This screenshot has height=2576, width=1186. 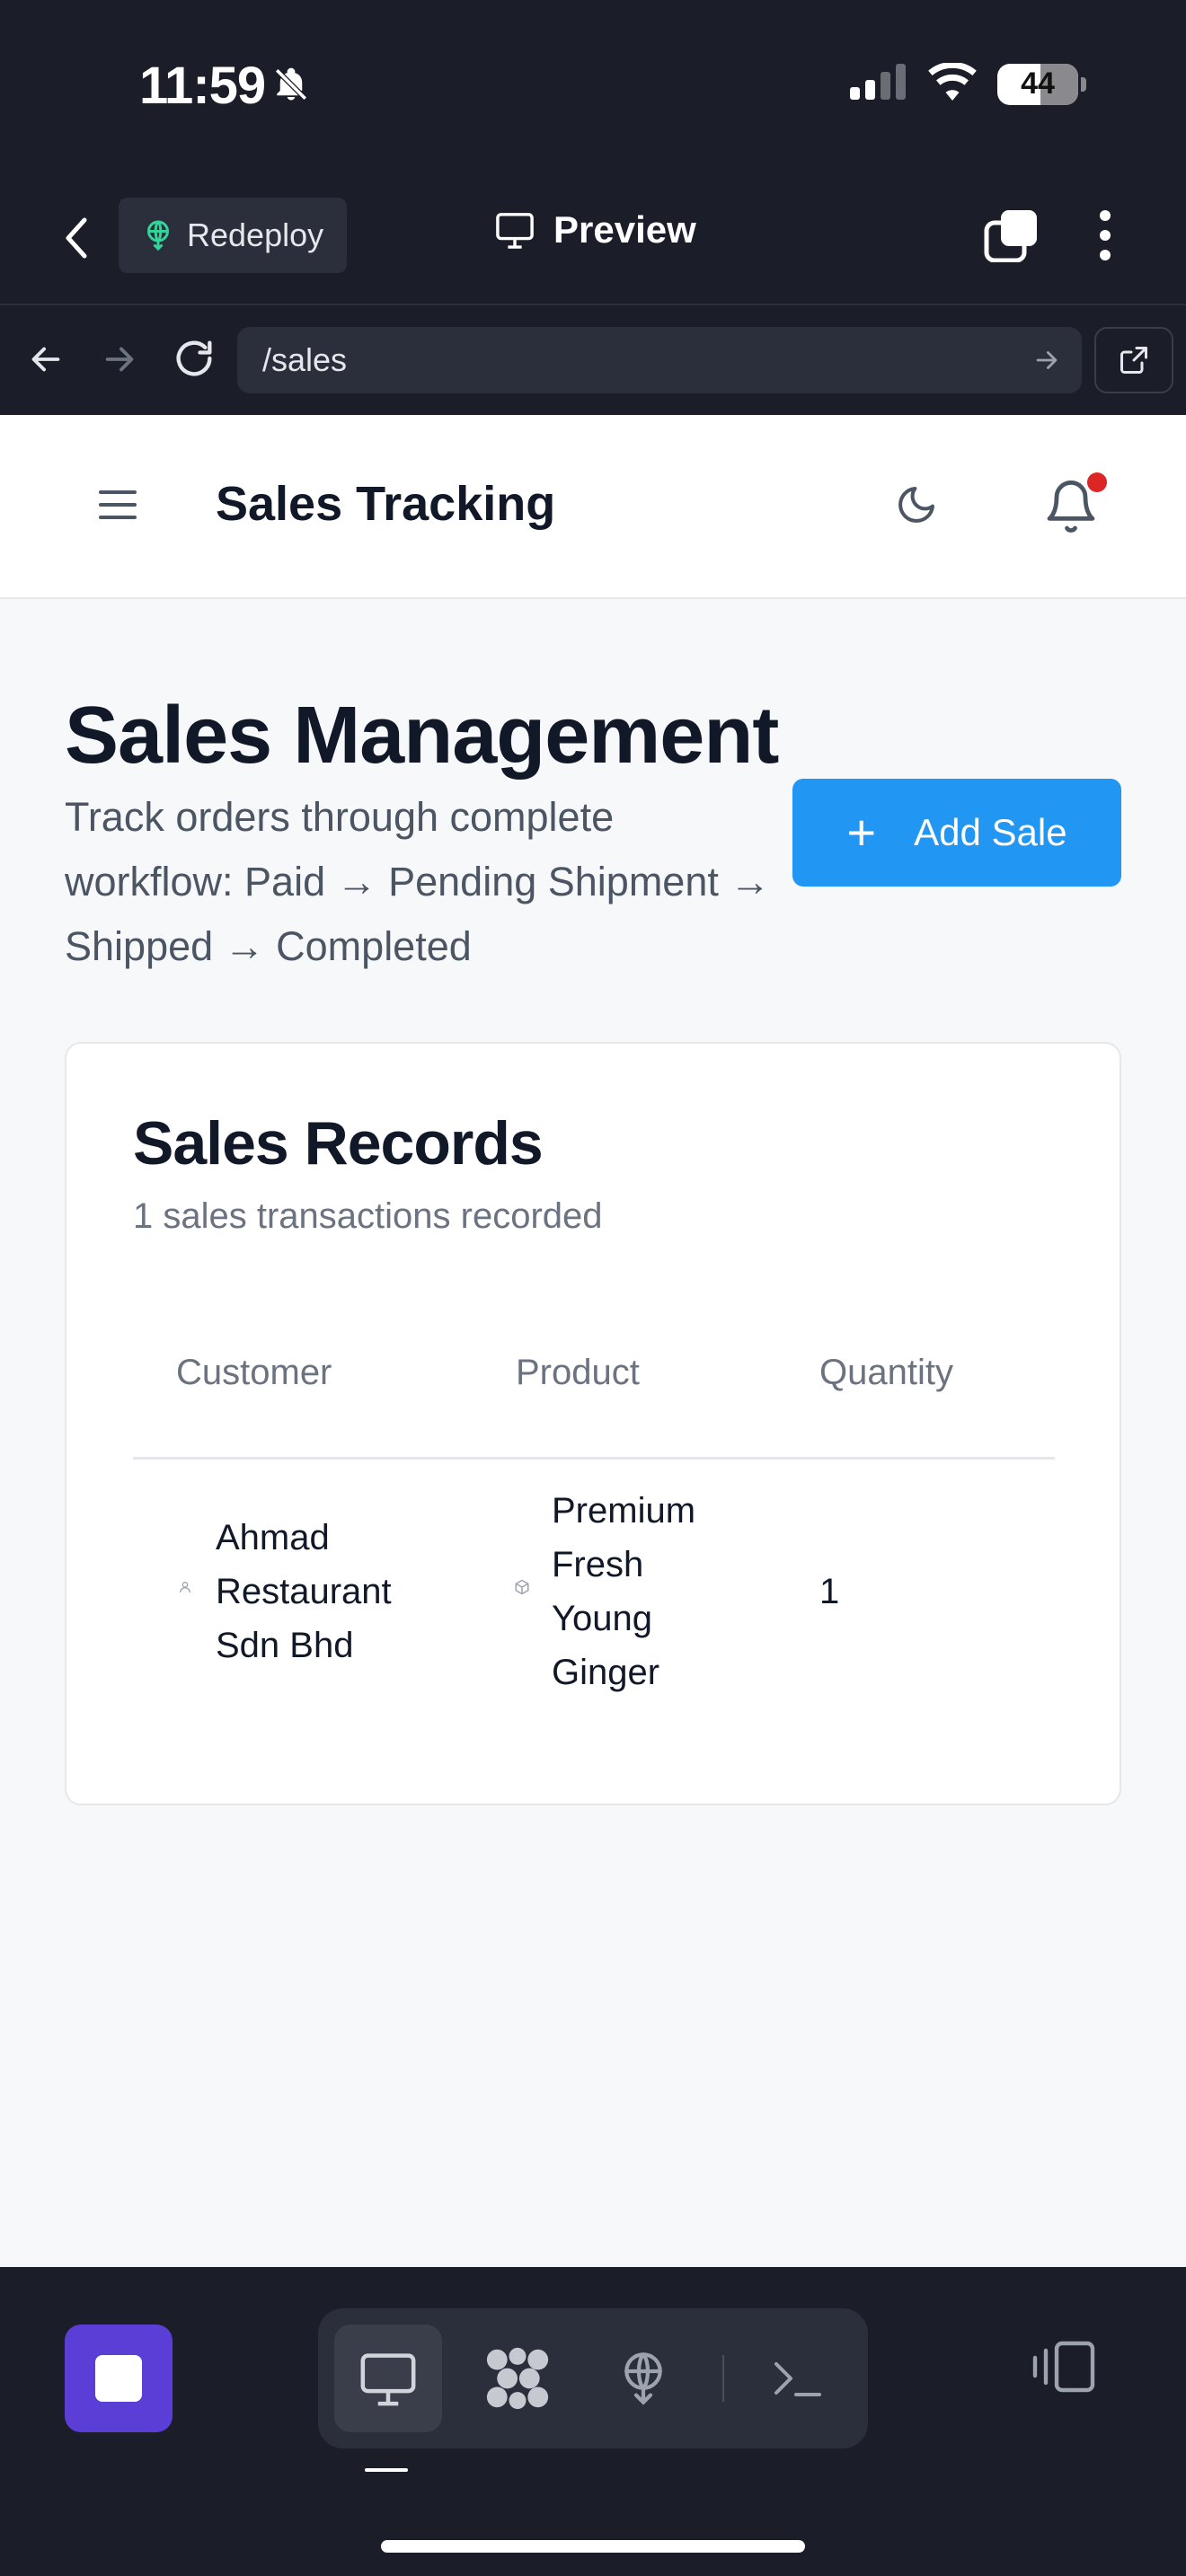 What do you see at coordinates (338, 1143) in the screenshot?
I see `card-title: Sales Records` at bounding box center [338, 1143].